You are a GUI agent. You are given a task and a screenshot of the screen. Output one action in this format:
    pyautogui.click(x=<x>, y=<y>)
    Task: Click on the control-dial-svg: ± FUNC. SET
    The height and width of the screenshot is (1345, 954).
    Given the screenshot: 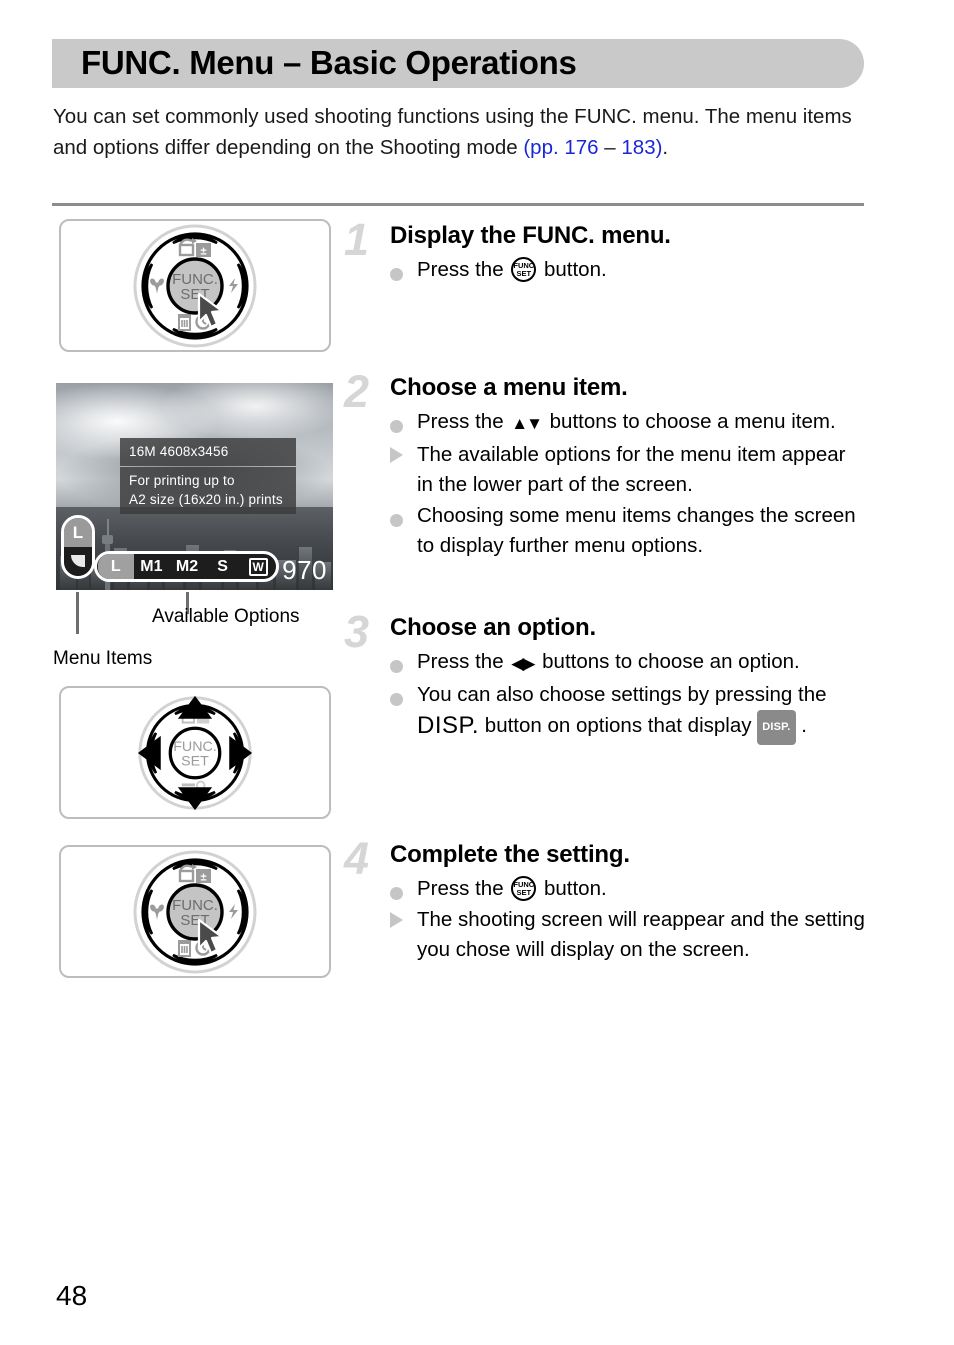 What is the action you would take?
    pyautogui.click(x=195, y=285)
    